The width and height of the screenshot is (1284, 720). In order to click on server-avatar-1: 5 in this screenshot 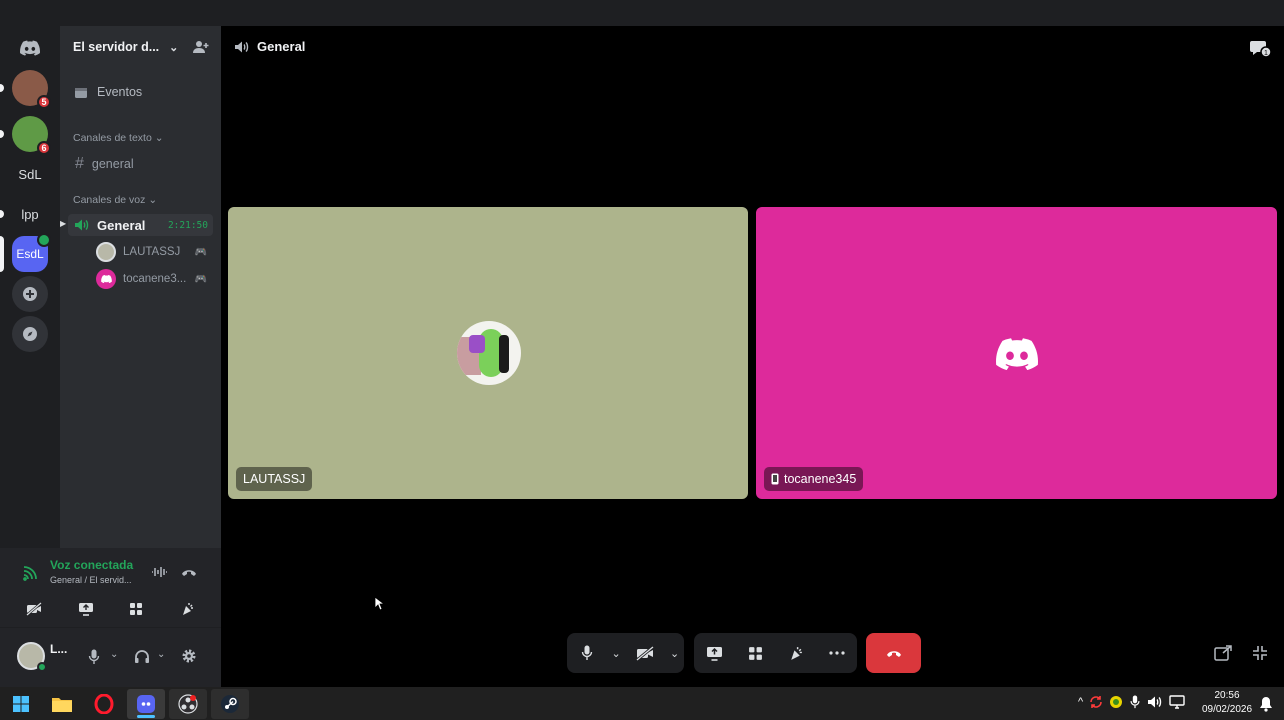, I will do `click(25, 89)`.